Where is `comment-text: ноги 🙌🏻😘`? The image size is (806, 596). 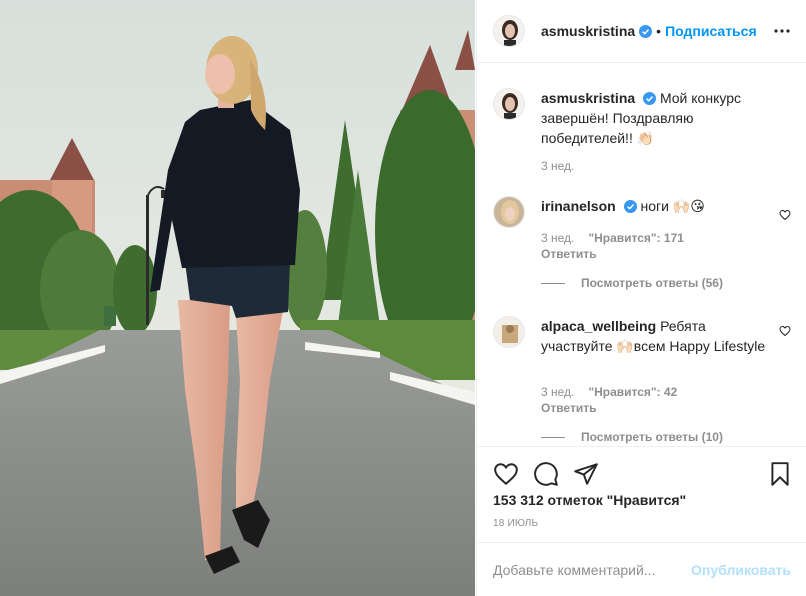 comment-text: ноги 🙌🏻😘 is located at coordinates (672, 206).